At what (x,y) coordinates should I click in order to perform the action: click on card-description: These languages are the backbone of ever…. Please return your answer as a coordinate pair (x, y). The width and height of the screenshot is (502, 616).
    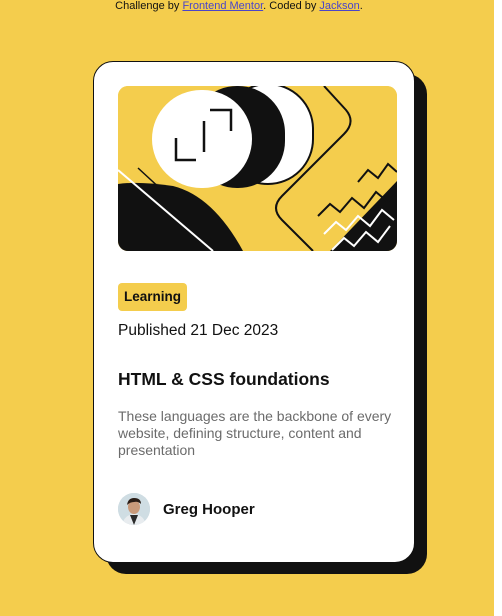
    Looking at the image, I should click on (255, 433).